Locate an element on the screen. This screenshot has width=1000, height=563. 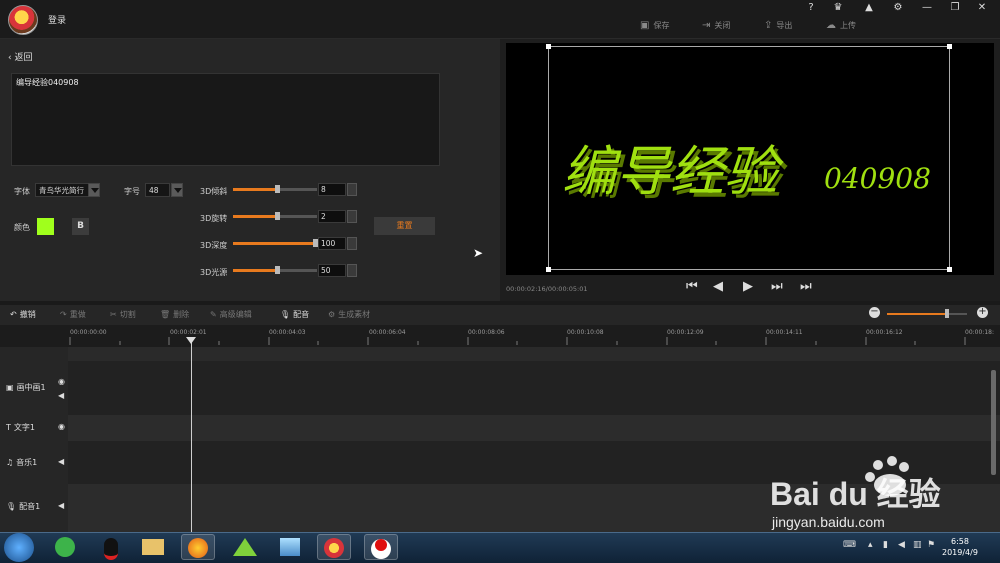
step-back-icon: ◀︎ is located at coordinates (718, 286).